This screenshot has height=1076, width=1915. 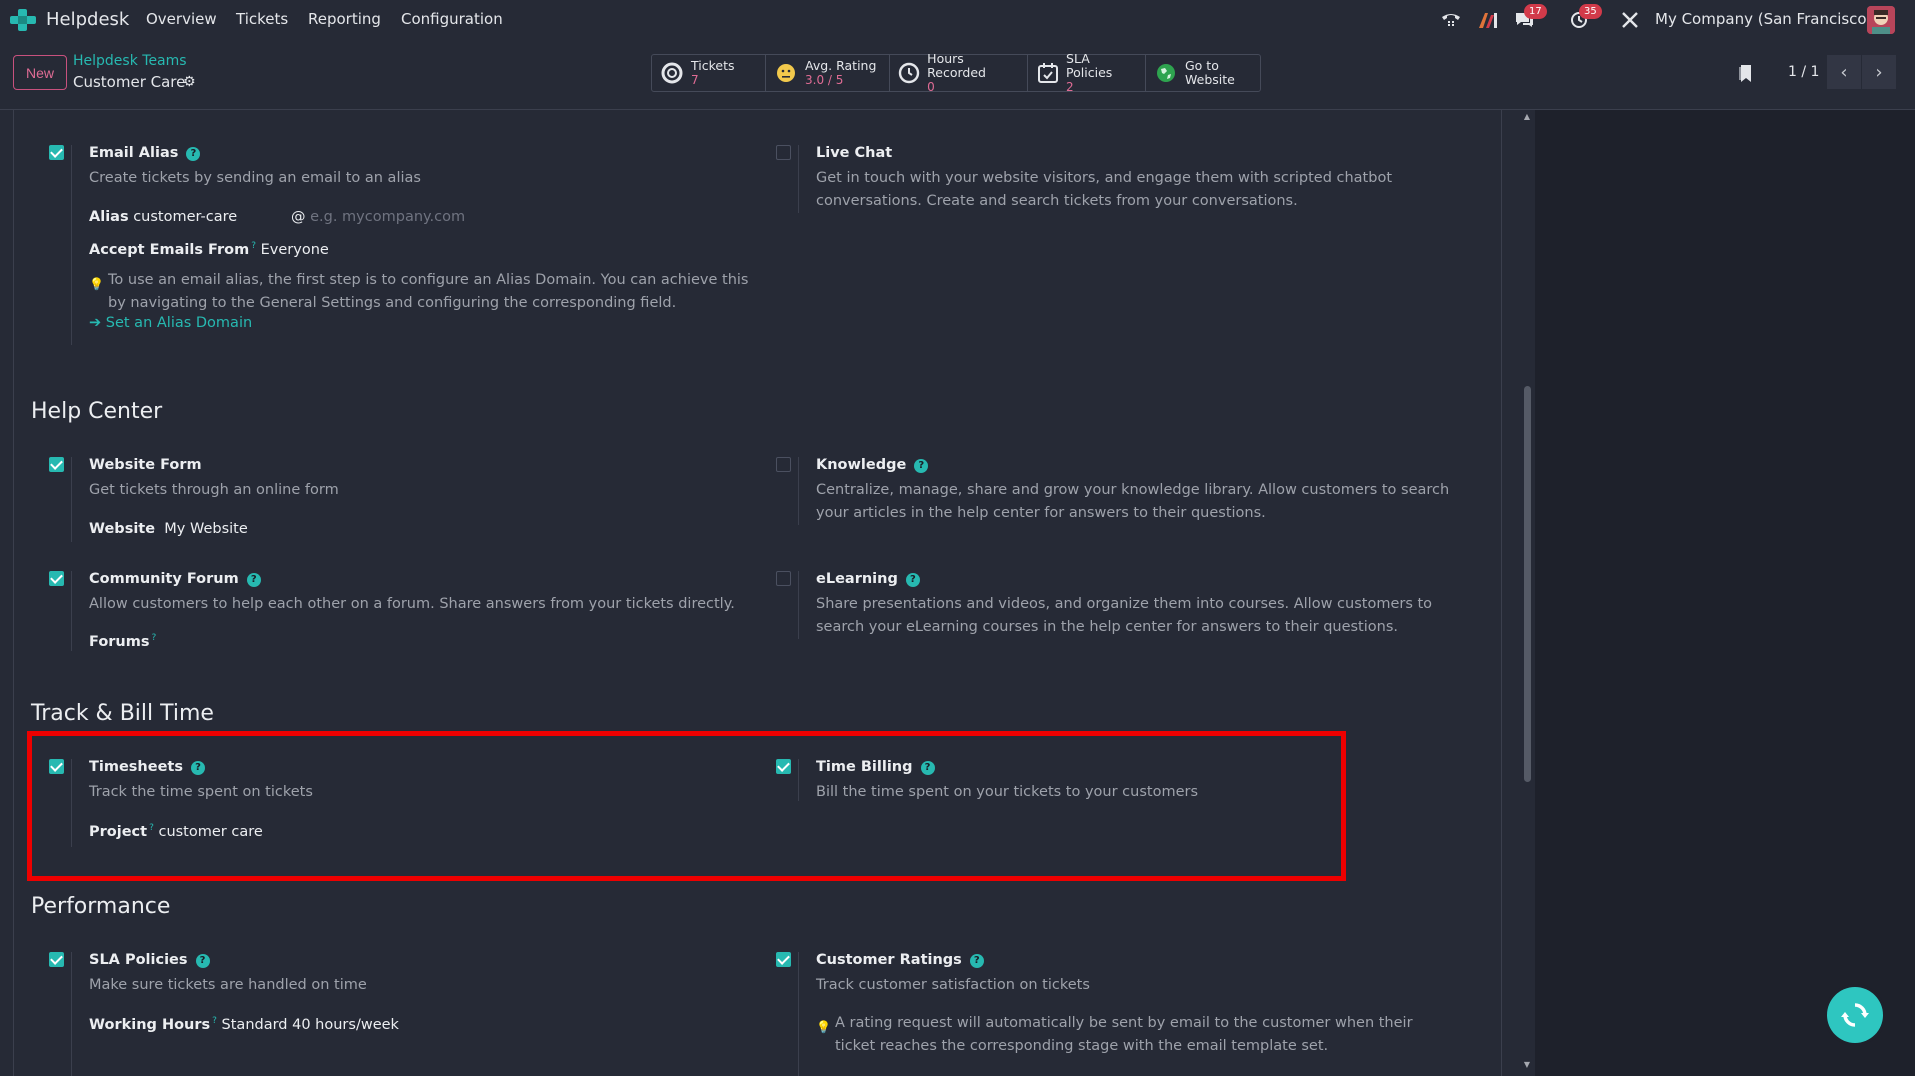 What do you see at coordinates (1089, 65) in the screenshot?
I see `stat-label: SLA Policies` at bounding box center [1089, 65].